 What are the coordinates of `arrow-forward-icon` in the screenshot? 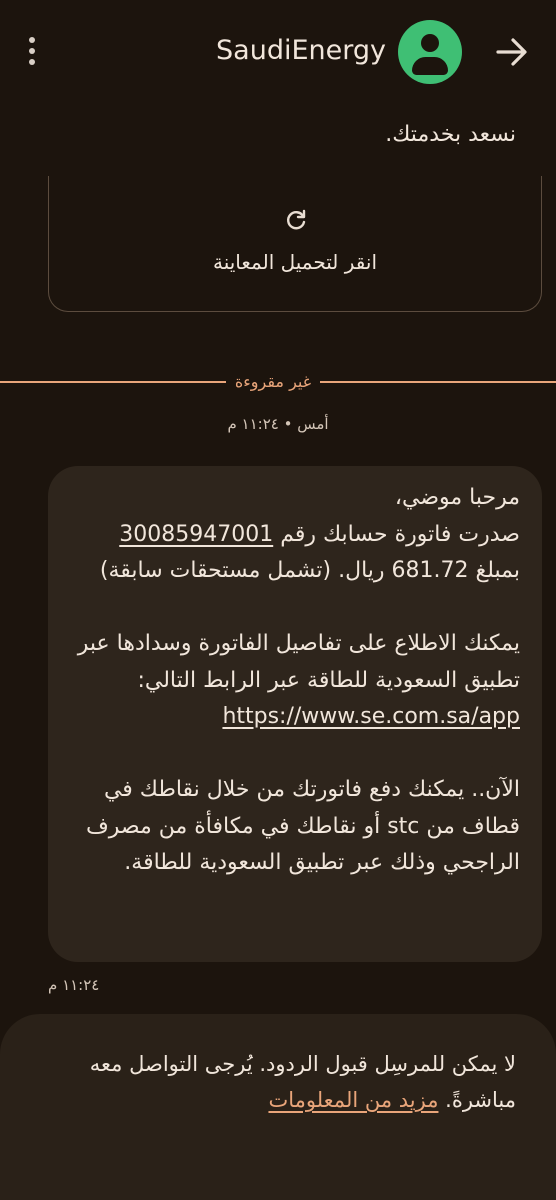 It's located at (512, 52).